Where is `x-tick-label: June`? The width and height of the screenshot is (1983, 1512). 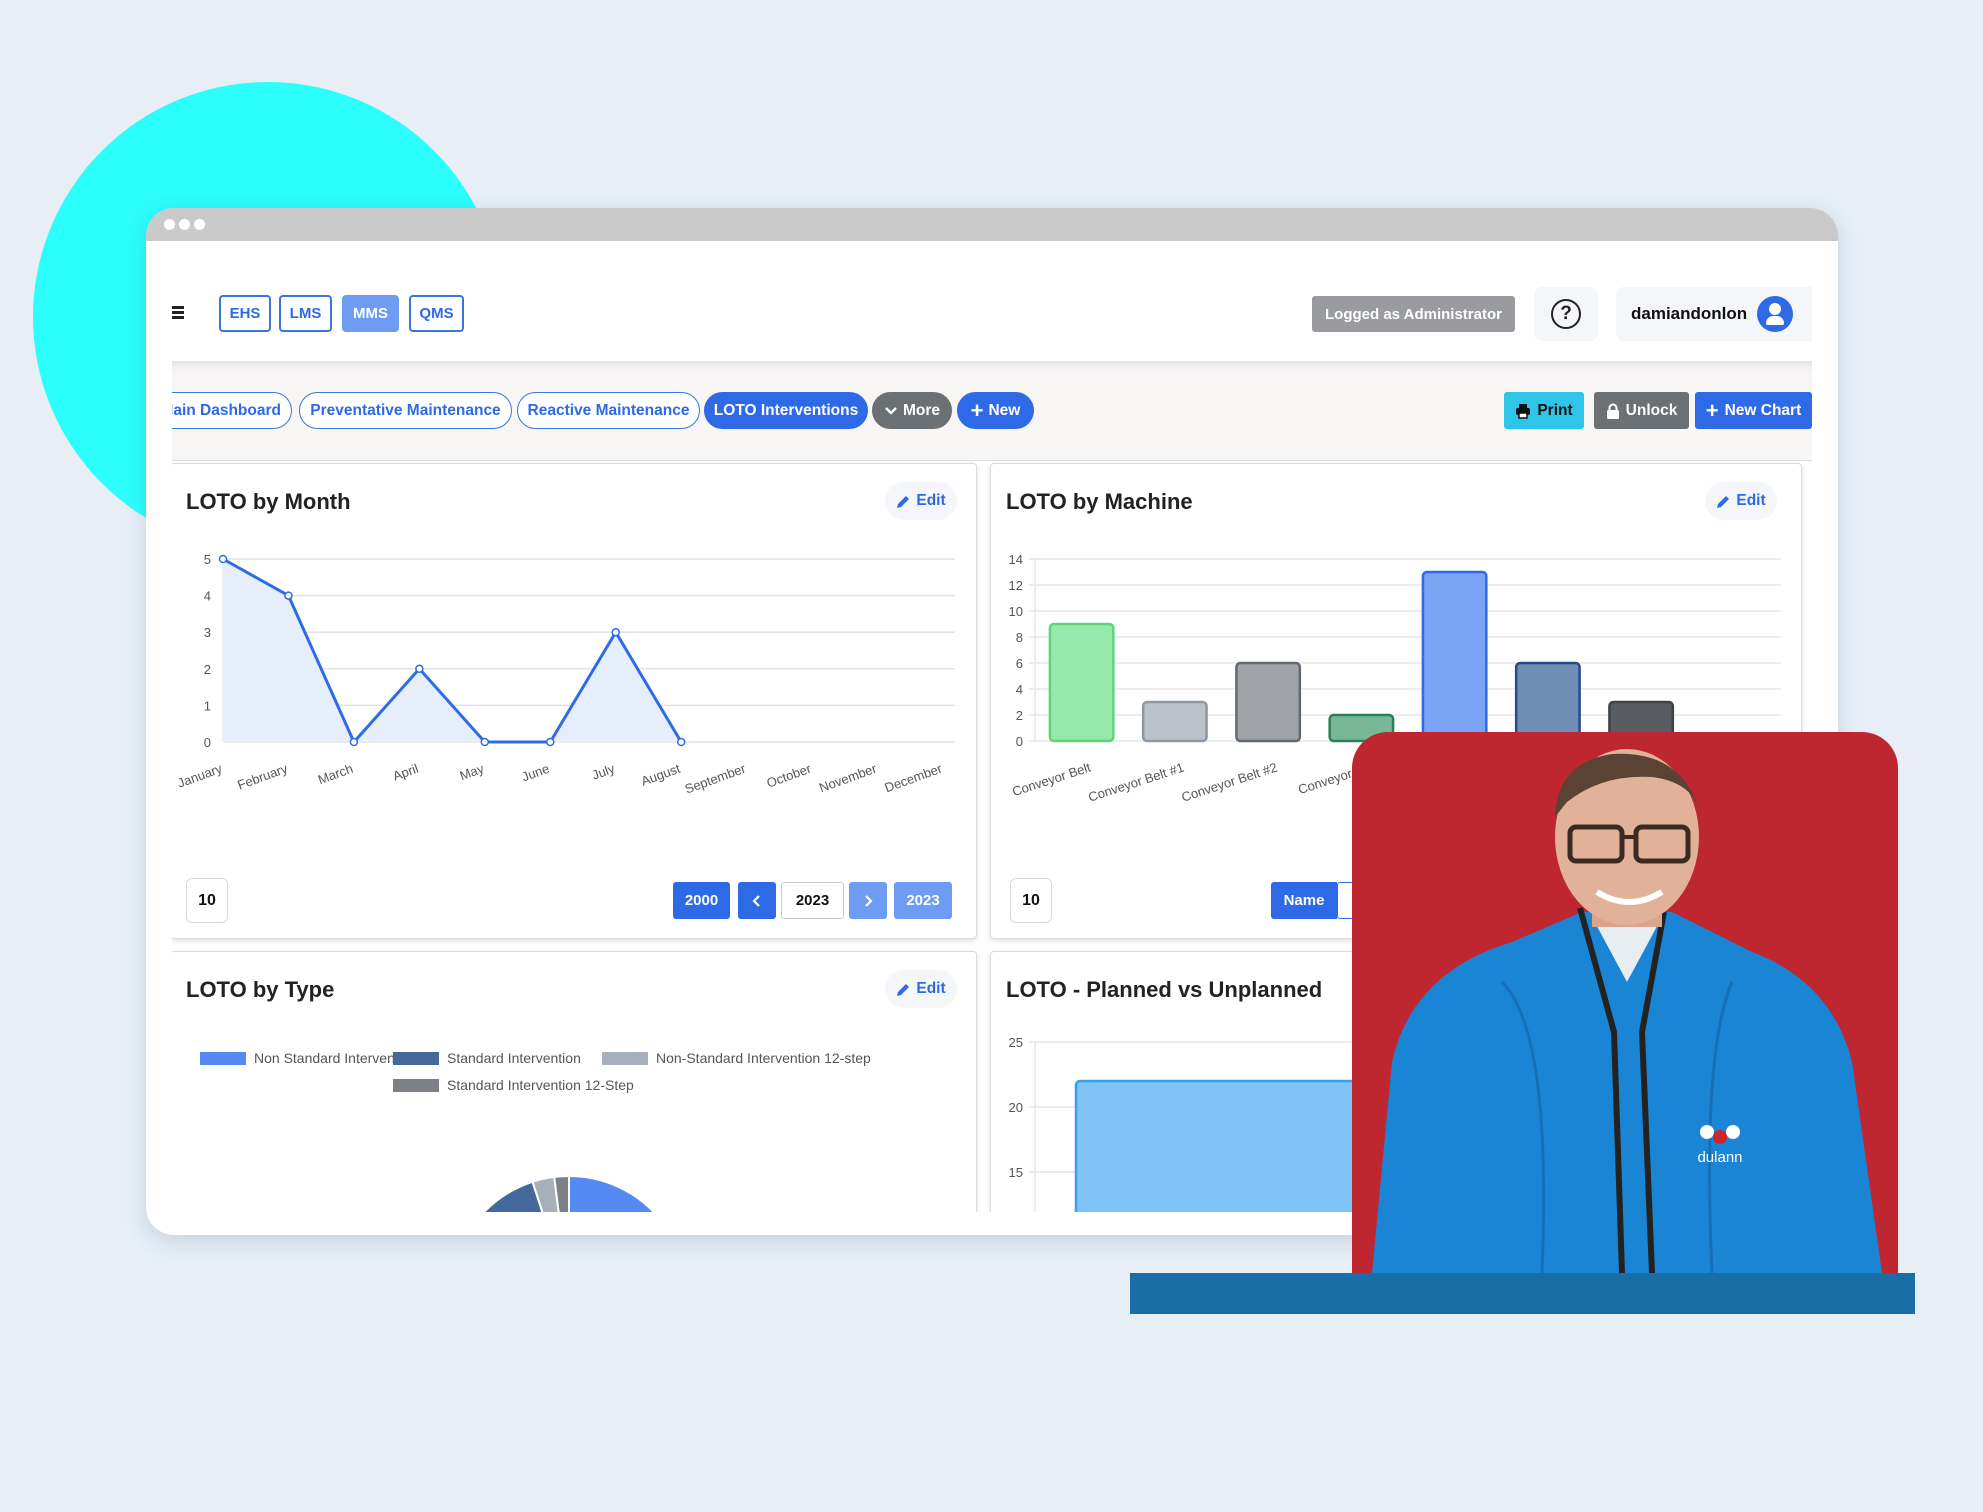
x-tick-label: June is located at coordinates (536, 773).